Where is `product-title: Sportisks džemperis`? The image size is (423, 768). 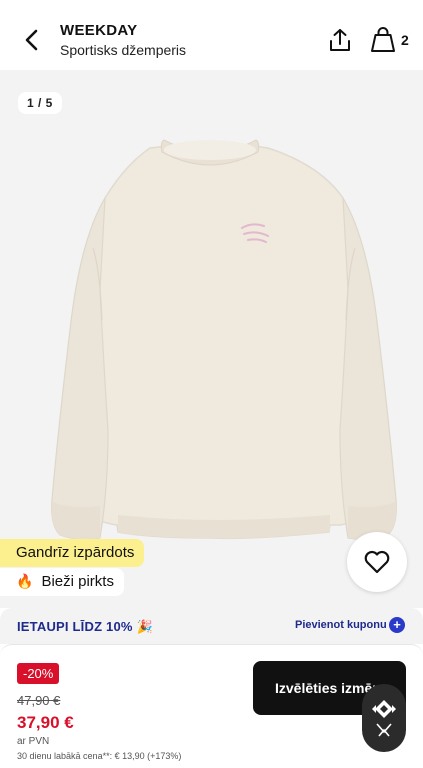 product-title: Sportisks džemperis is located at coordinates (123, 50).